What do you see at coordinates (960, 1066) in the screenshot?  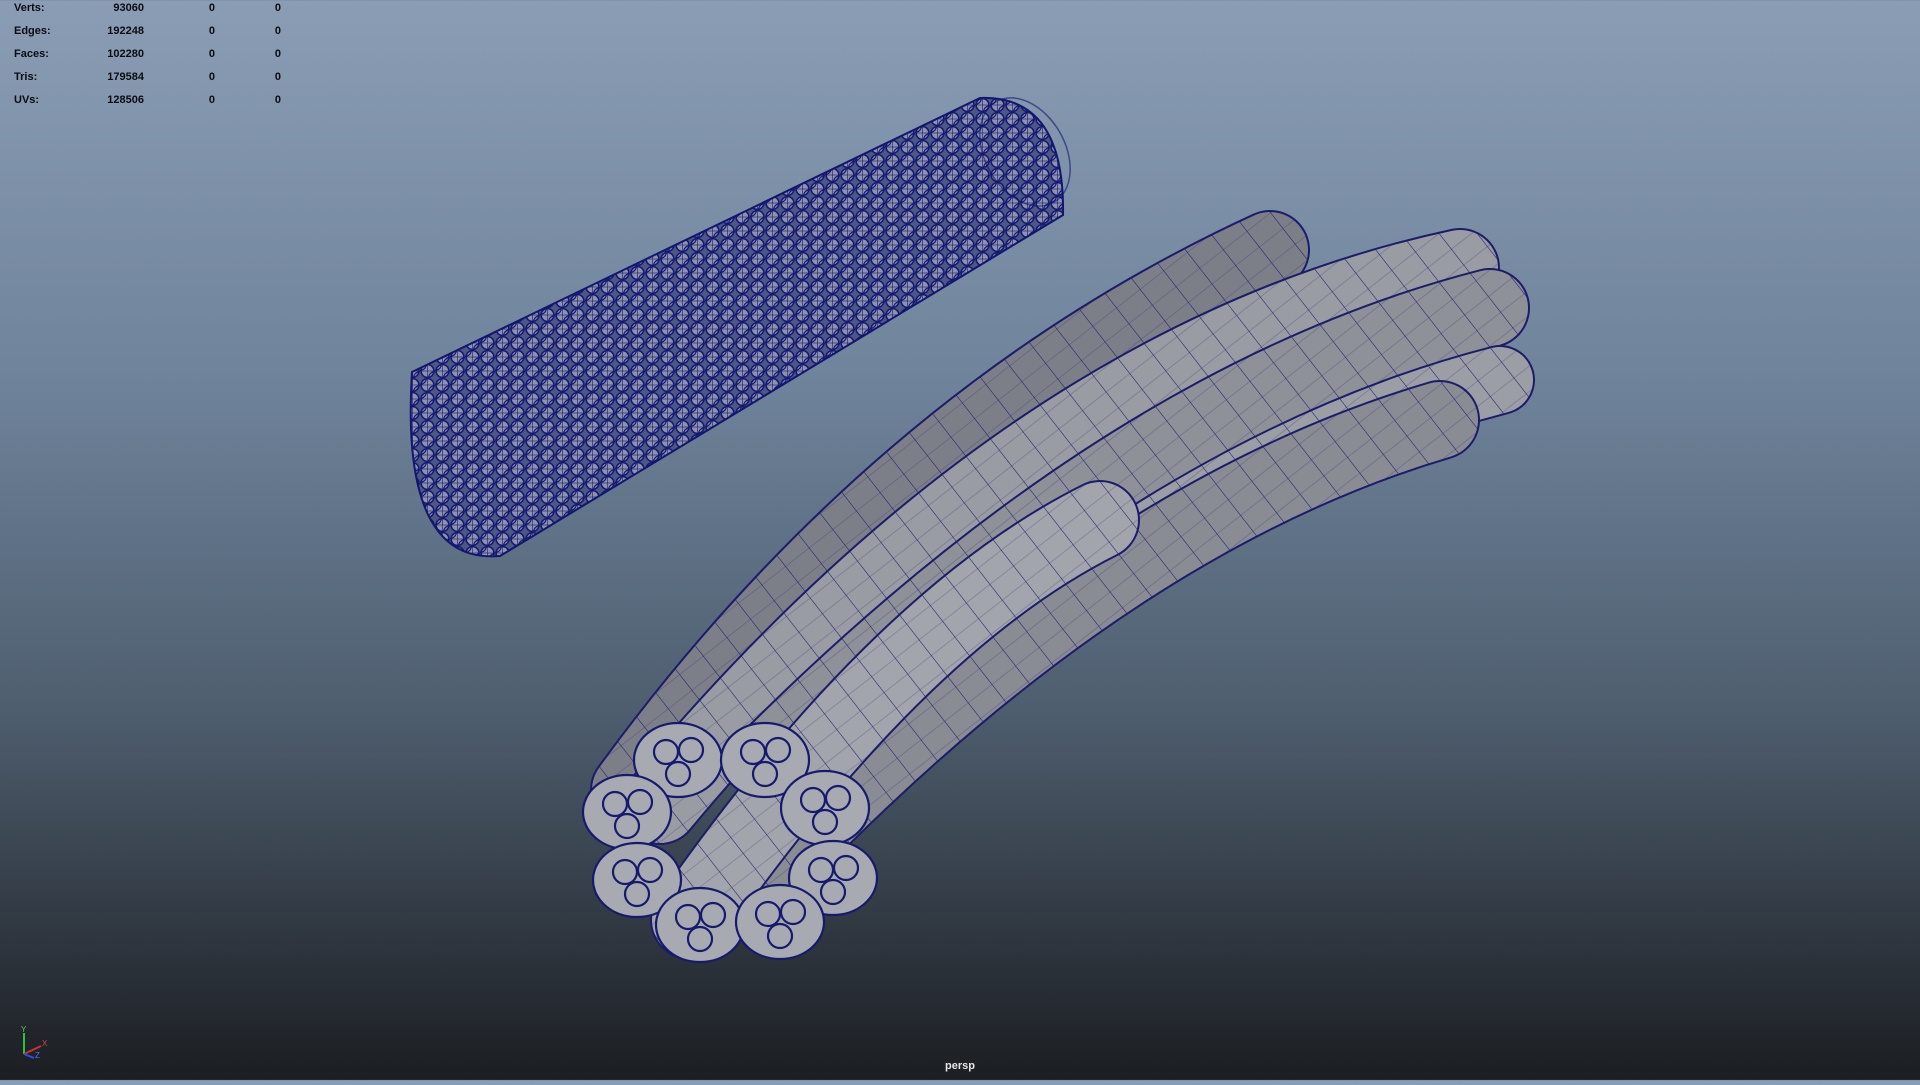 I see `camera-label: persp` at bounding box center [960, 1066].